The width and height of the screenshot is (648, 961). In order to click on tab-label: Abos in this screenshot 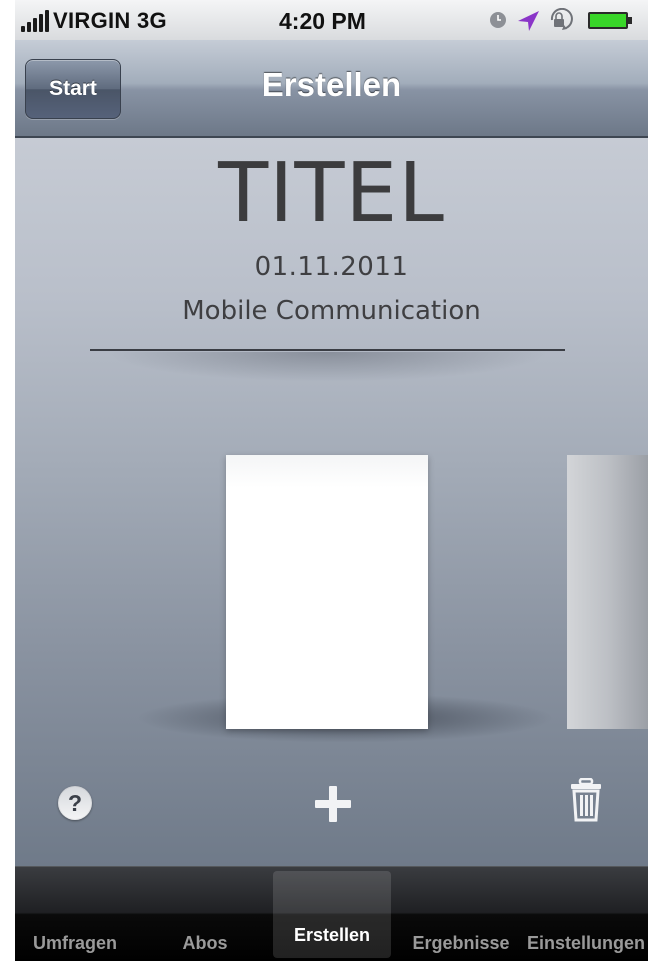, I will do `click(205, 943)`.